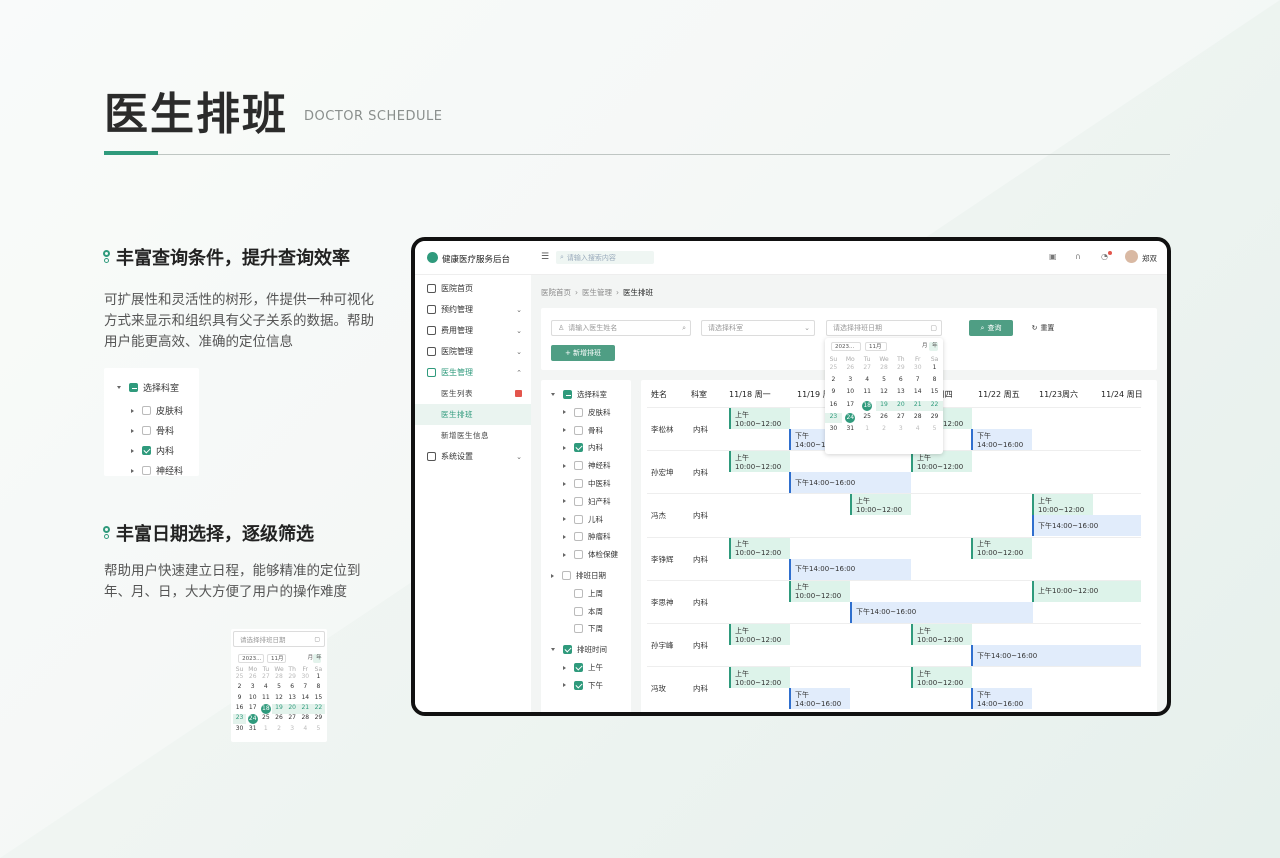 This screenshot has height=858, width=1280. Describe the element at coordinates (758, 328) in the screenshot. I see `department-select: 请选择科室 ⌄` at that location.